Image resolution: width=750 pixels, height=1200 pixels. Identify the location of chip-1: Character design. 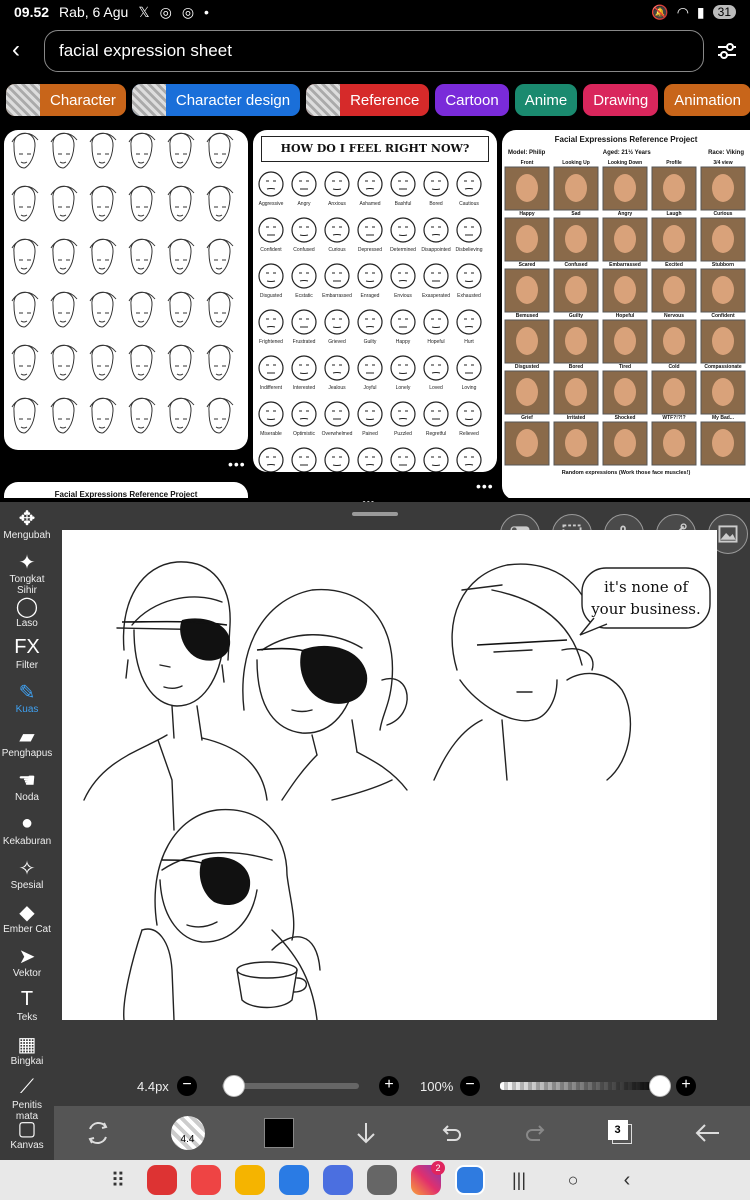
(216, 100).